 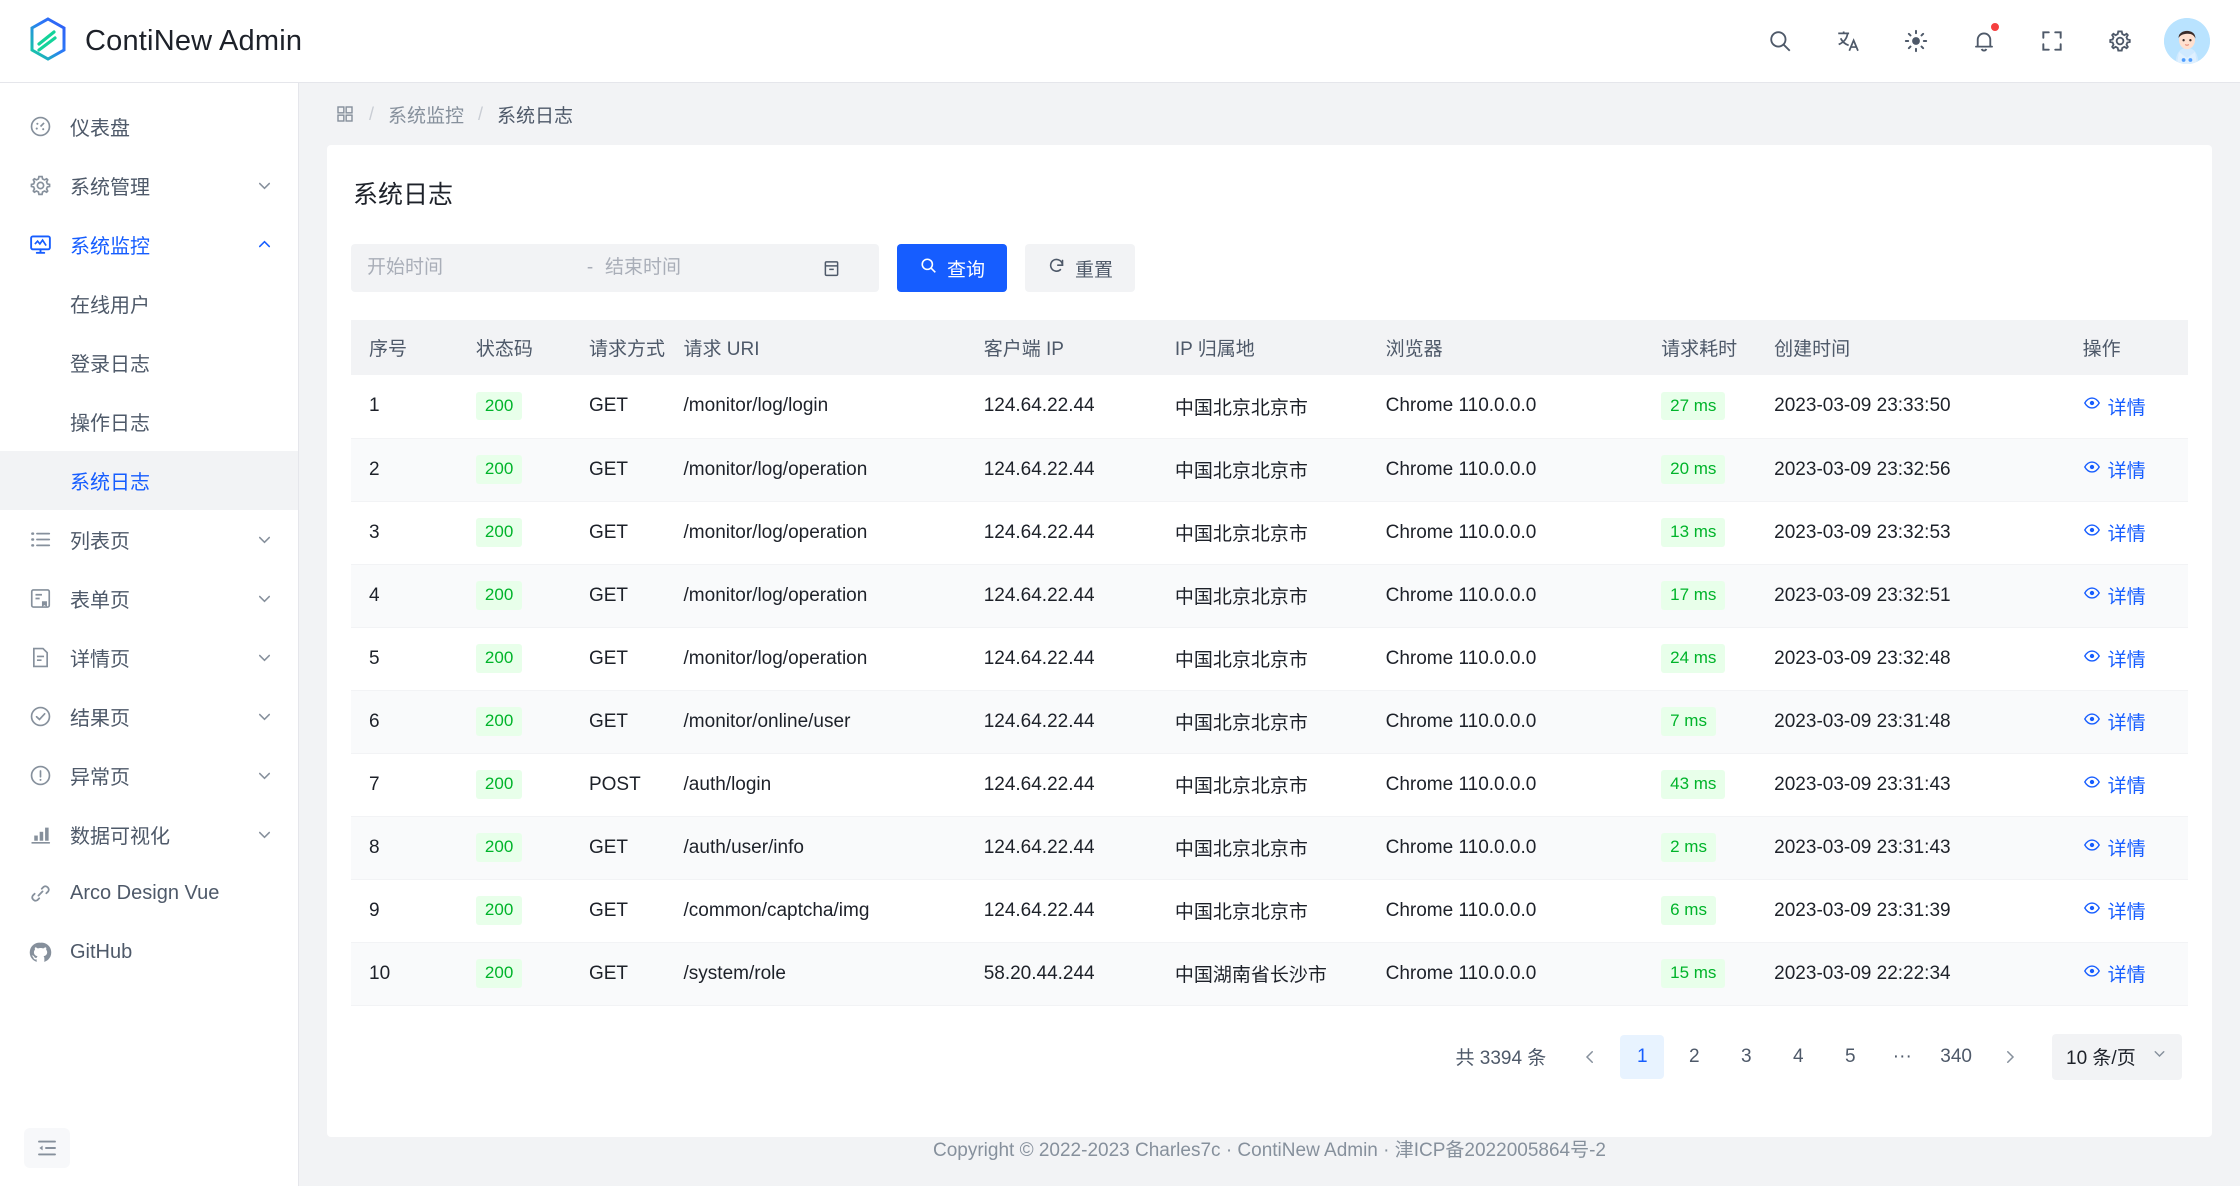 What do you see at coordinates (149, 716) in the screenshot?
I see `sidebar-item-result-page: 结果页` at bounding box center [149, 716].